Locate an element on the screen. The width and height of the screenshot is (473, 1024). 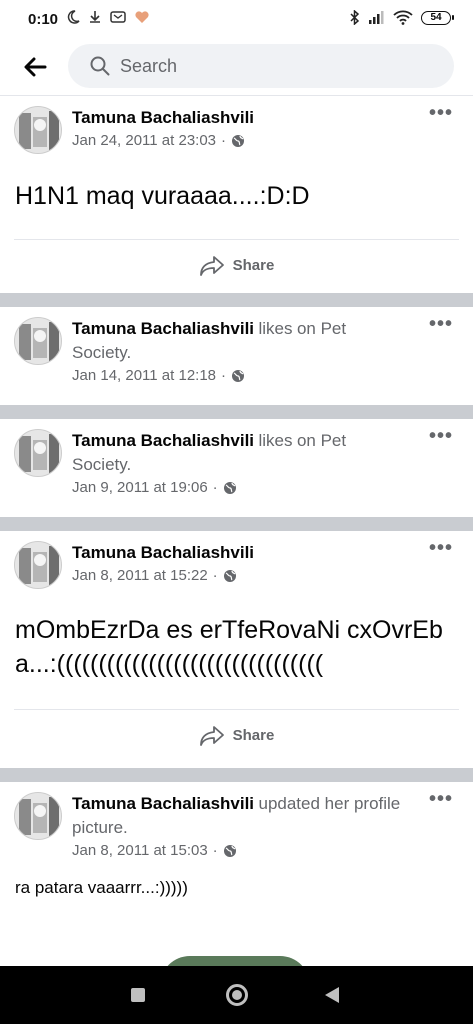
health-icon is located at coordinates (142, 17).